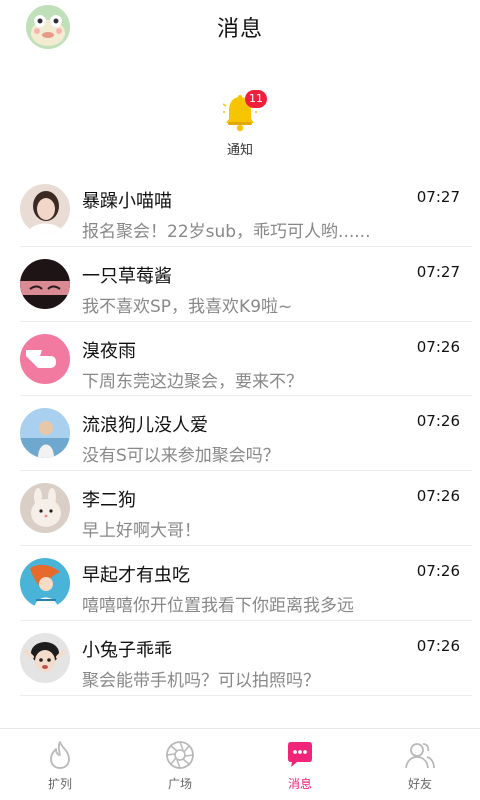 The height and width of the screenshot is (800, 480). Describe the element at coordinates (256, 99) in the screenshot. I see `notification-badge: 11` at that location.